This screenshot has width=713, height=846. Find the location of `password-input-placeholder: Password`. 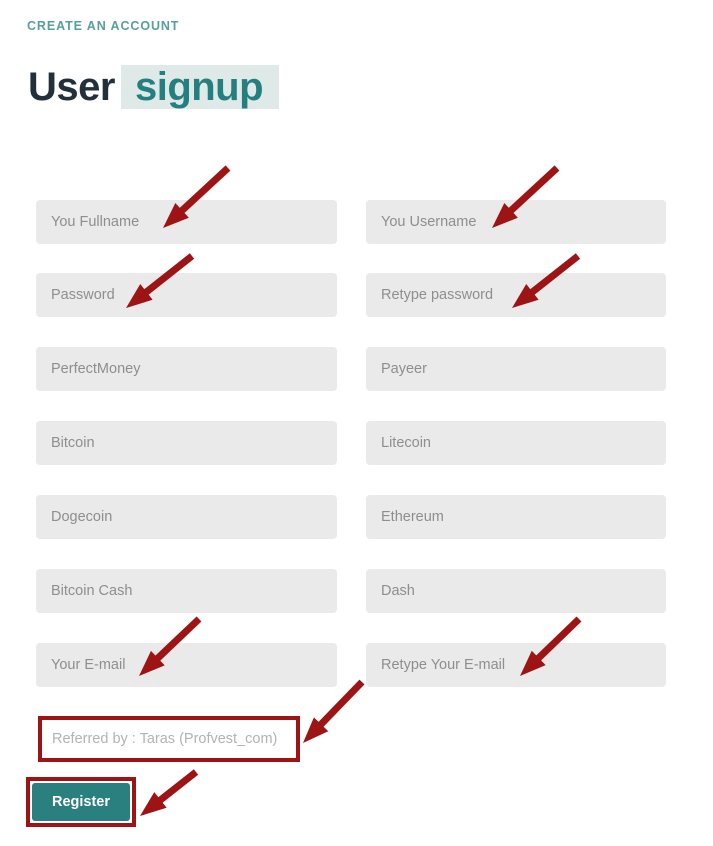

password-input-placeholder: Password is located at coordinates (83, 295).